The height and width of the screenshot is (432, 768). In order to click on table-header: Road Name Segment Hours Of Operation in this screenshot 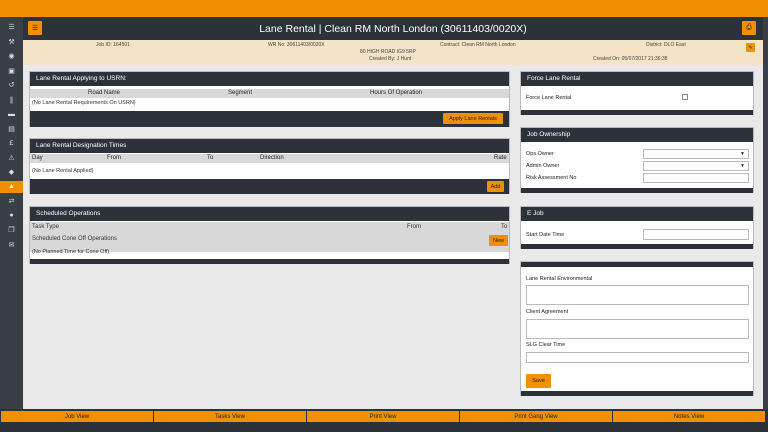, I will do `click(269, 93)`.